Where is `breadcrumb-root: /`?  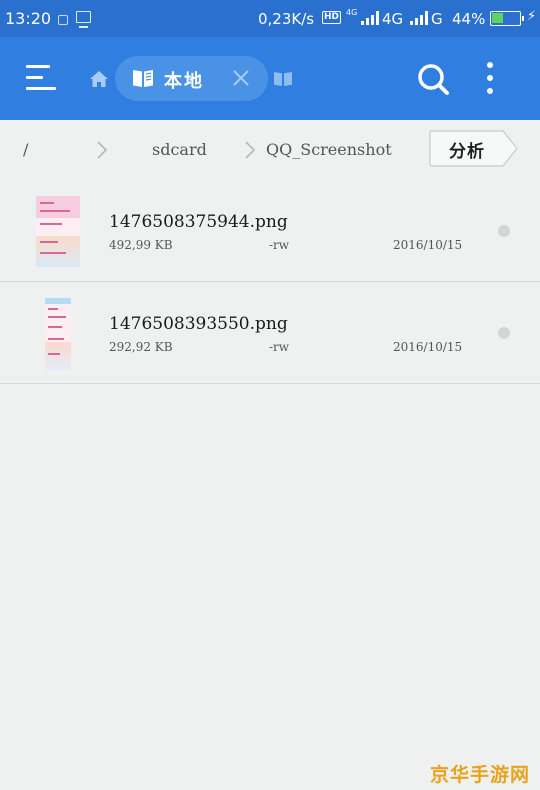 breadcrumb-root: / is located at coordinates (25, 149).